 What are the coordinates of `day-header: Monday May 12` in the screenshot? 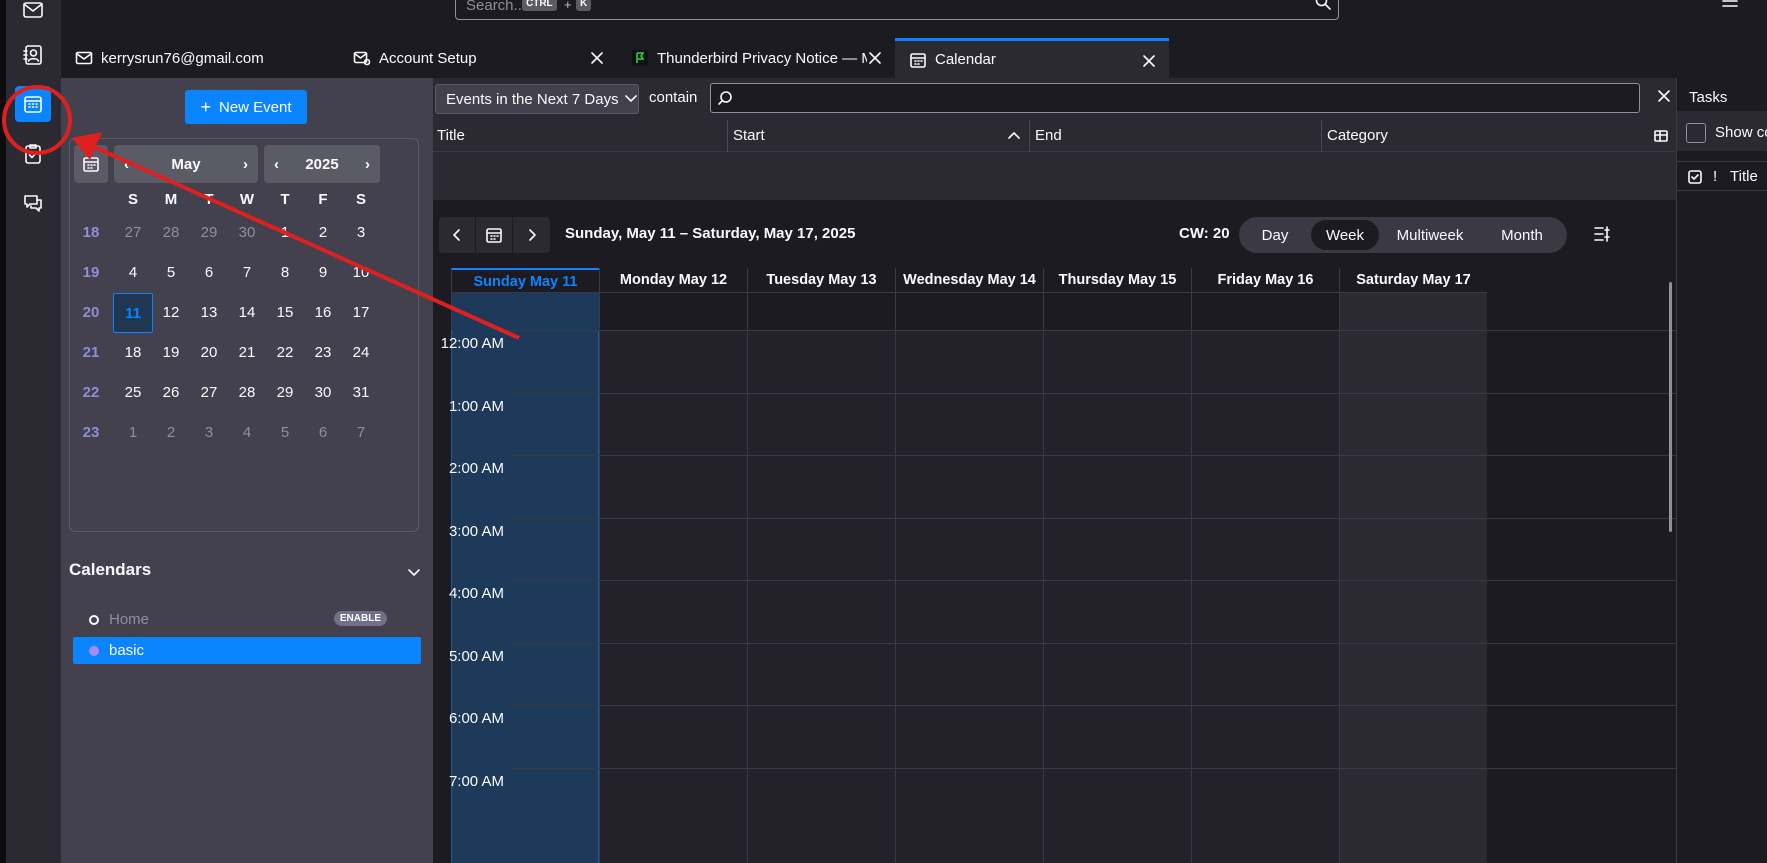 It's located at (673, 280).